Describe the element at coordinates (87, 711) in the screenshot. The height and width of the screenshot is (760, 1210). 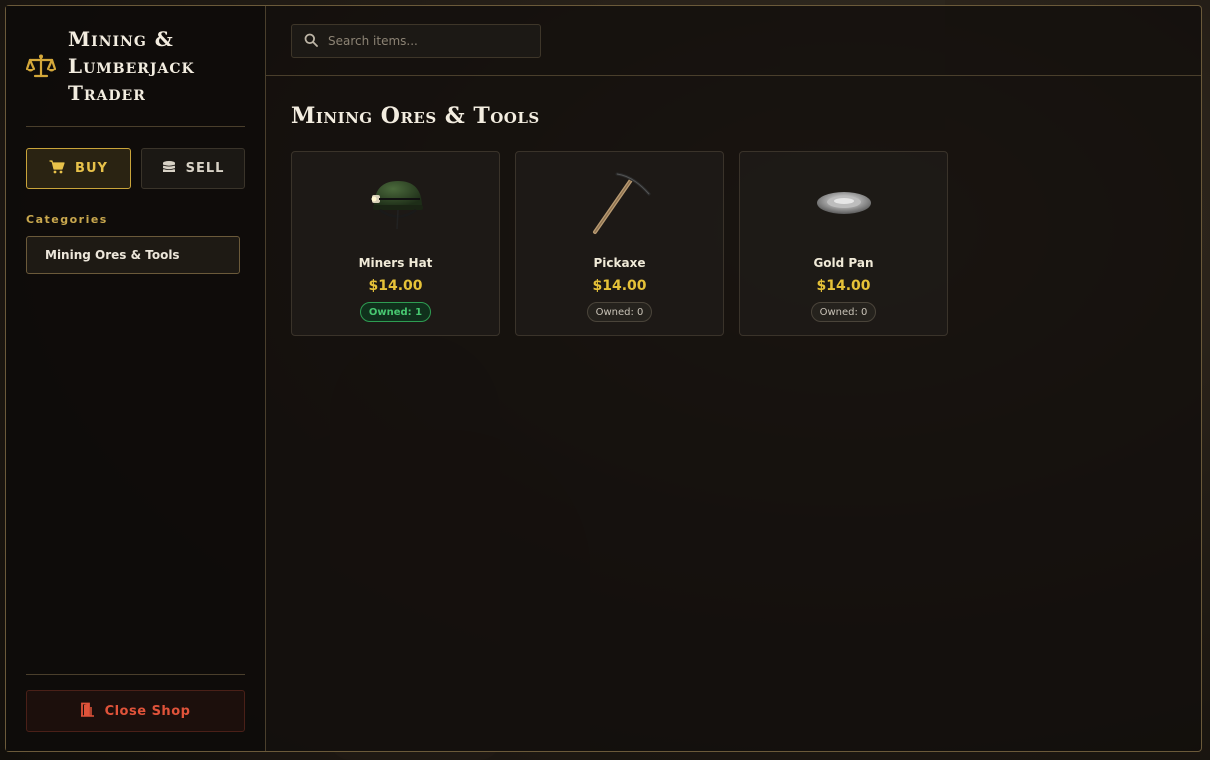
I see `door-exit-icon` at that location.